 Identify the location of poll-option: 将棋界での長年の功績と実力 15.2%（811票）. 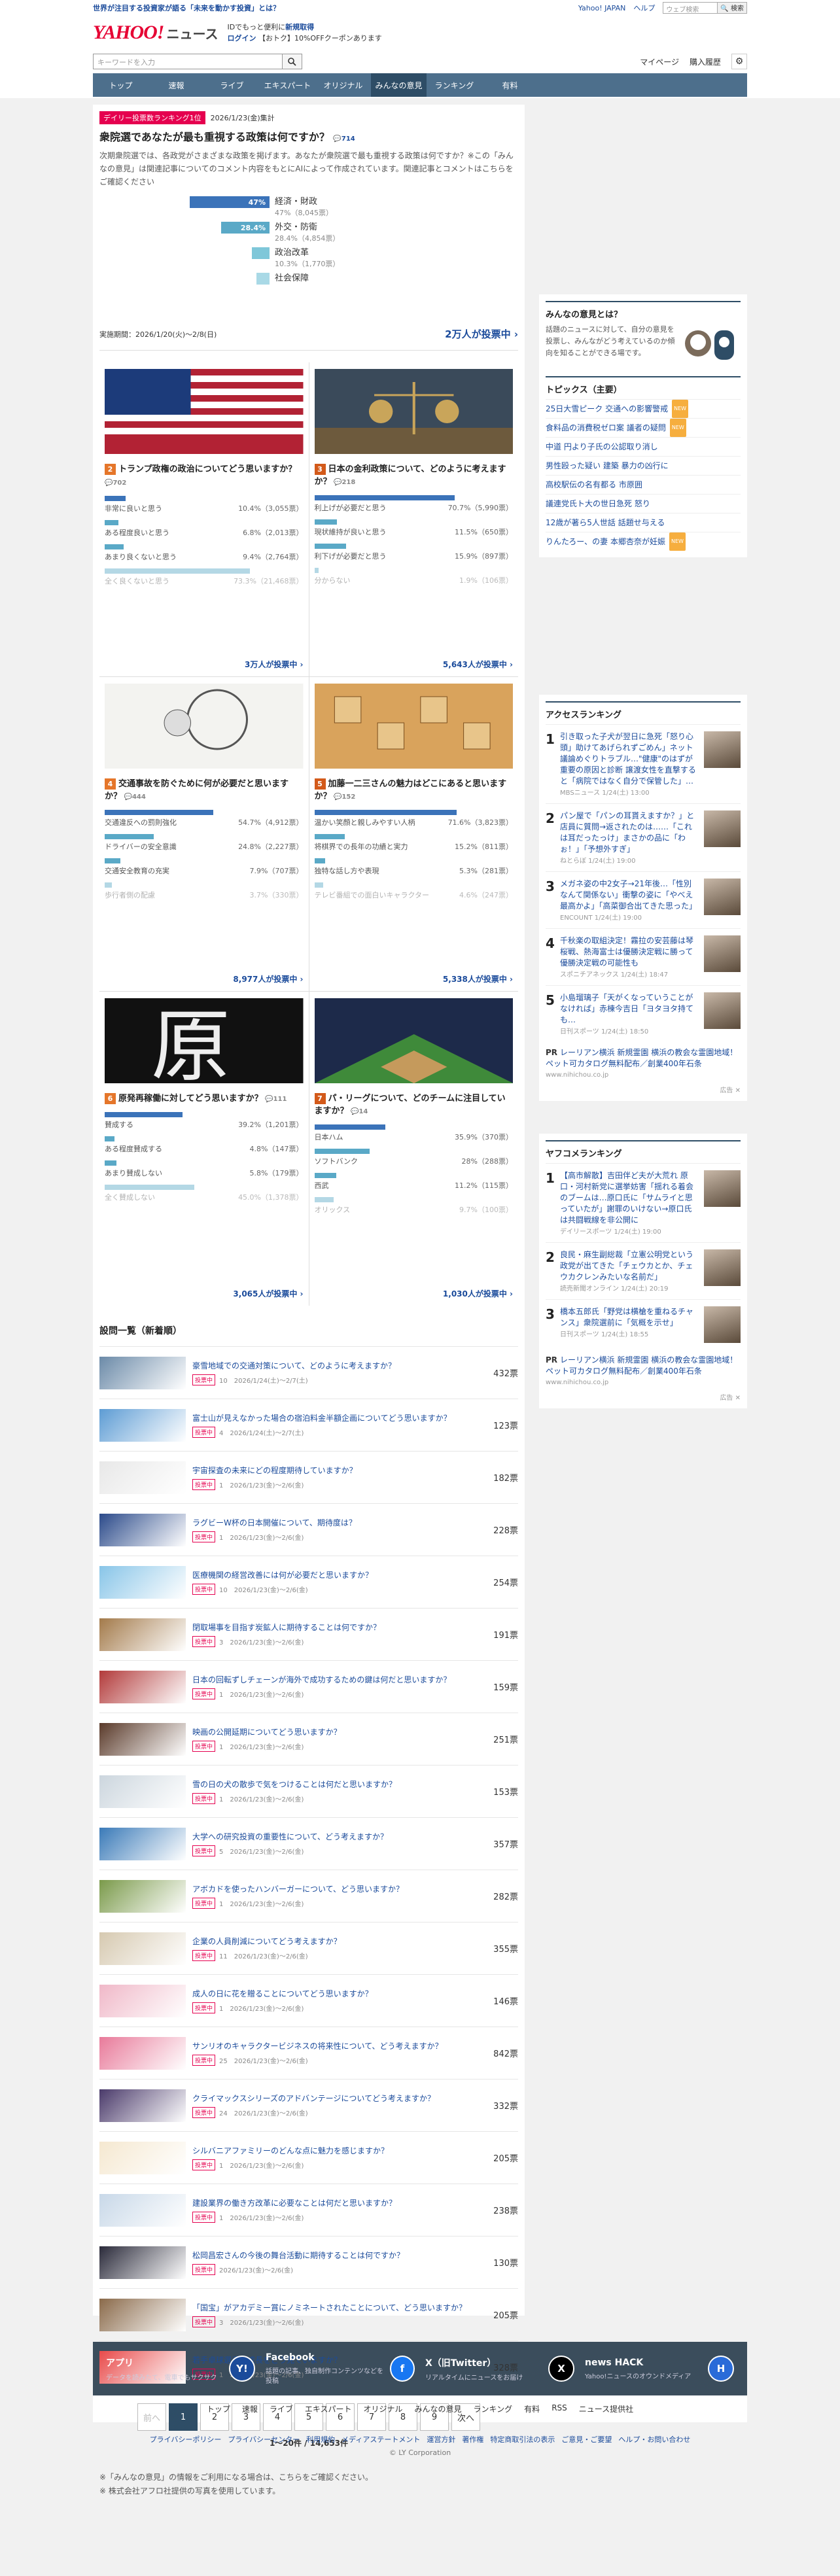
(413, 843).